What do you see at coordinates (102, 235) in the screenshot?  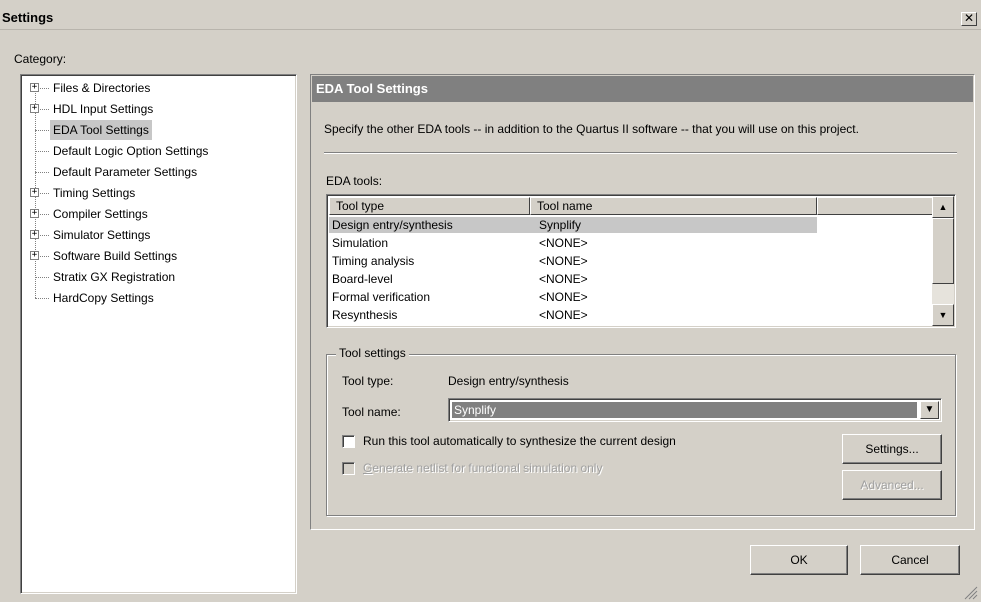 I see `category-item-label: Simulator Settings` at bounding box center [102, 235].